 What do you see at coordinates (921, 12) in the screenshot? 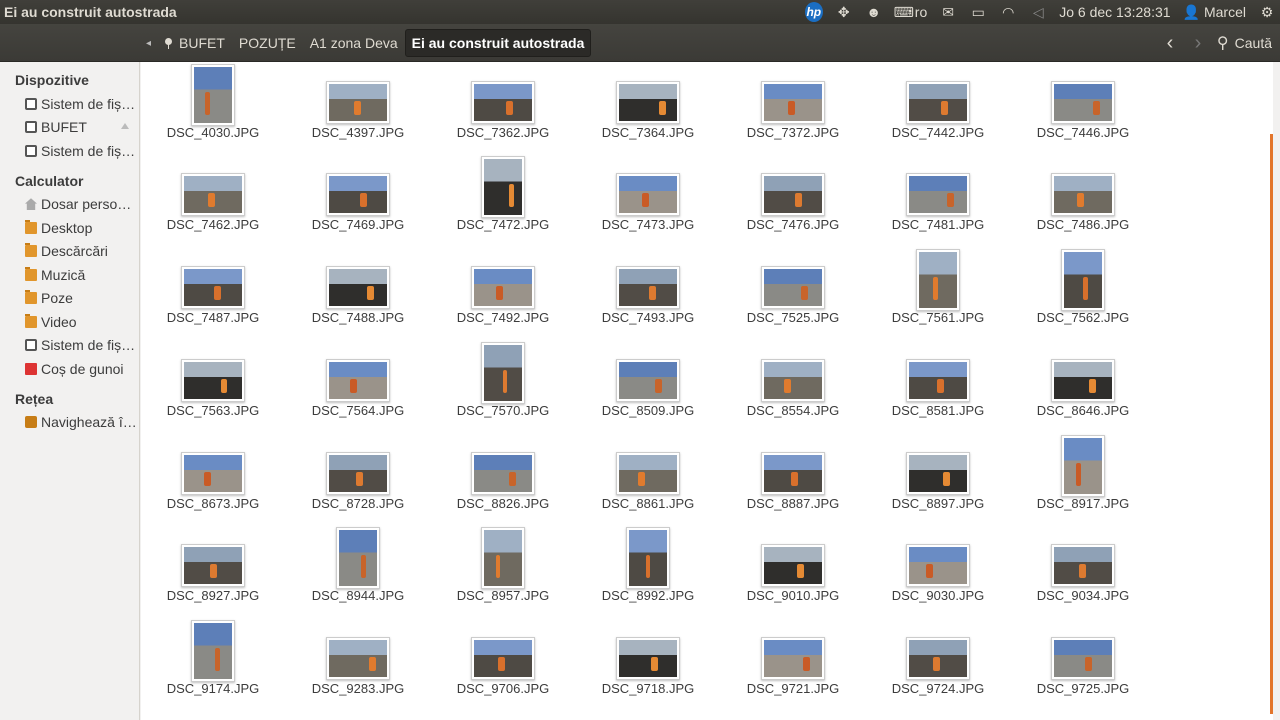
I see `keyboard-layout: ro` at bounding box center [921, 12].